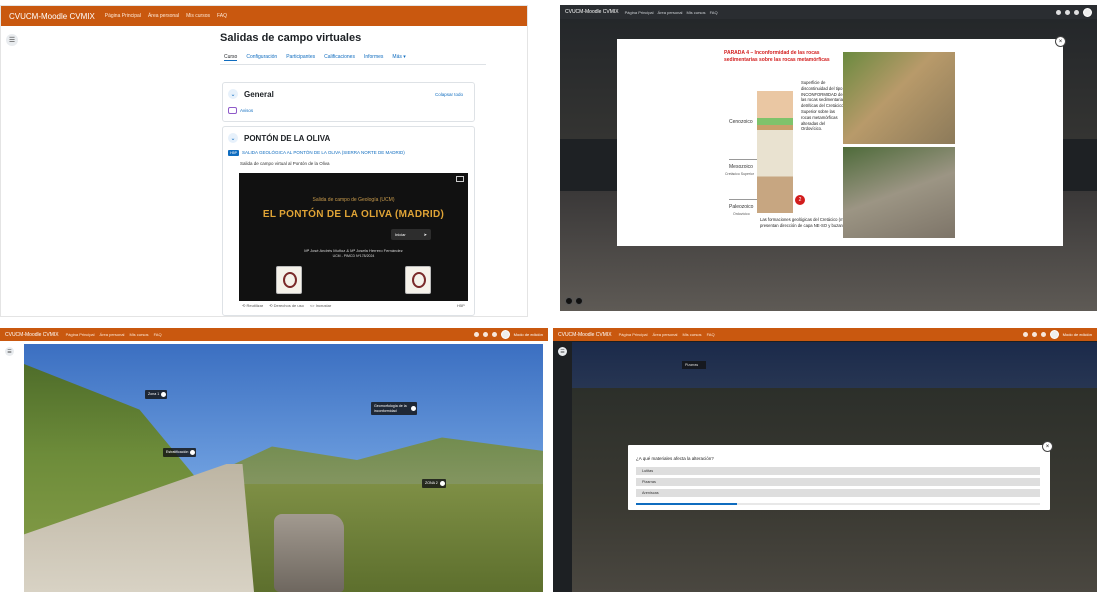  I want to click on close-quiz-button: ×, so click(1047, 446).